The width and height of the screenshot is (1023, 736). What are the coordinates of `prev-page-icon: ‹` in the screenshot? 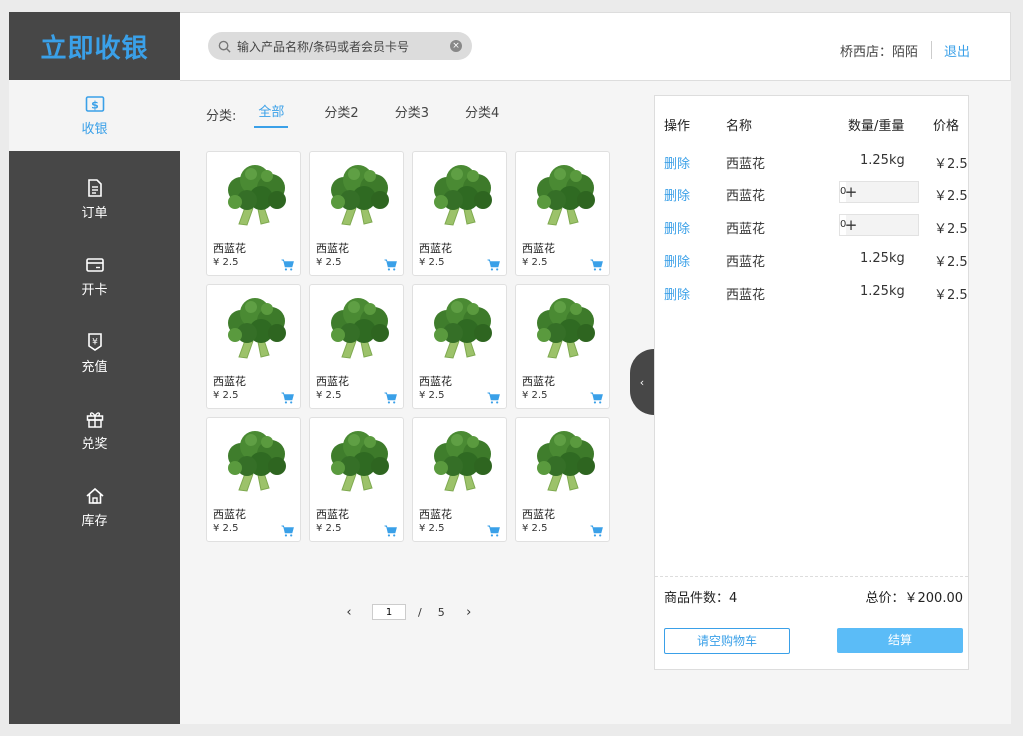 It's located at (349, 612).